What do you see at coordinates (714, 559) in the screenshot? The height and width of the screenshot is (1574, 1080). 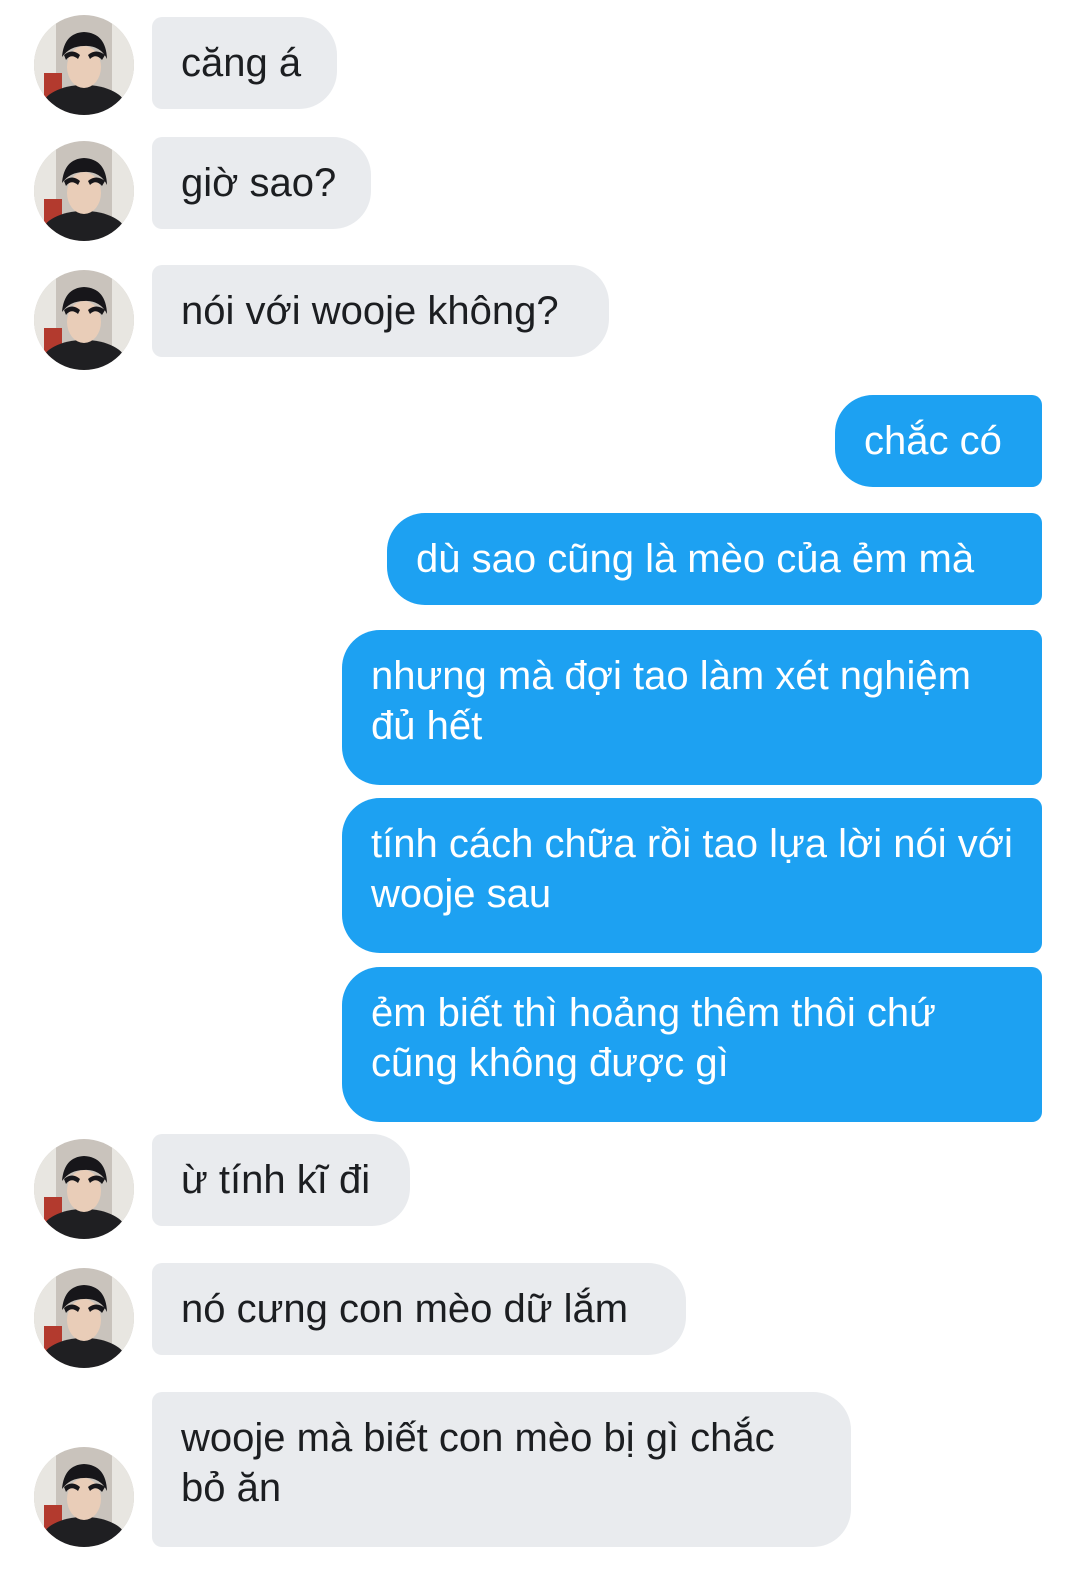 I see `outgoing-message: dù sao cũng là mèo của ẻm mà` at bounding box center [714, 559].